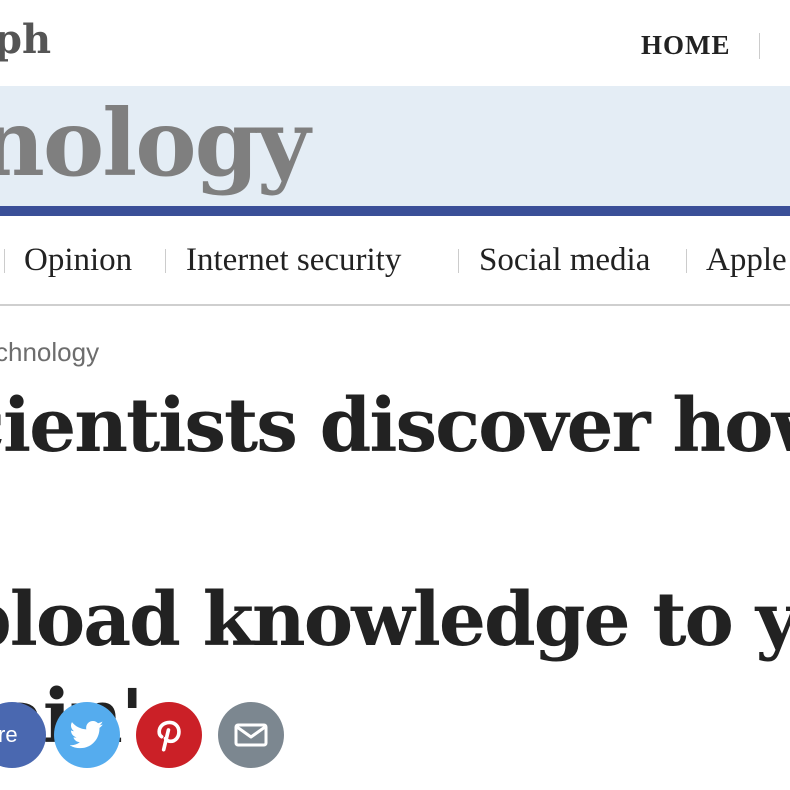  Describe the element at coordinates (155, 143) in the screenshot. I see `section-title: nology` at that location.